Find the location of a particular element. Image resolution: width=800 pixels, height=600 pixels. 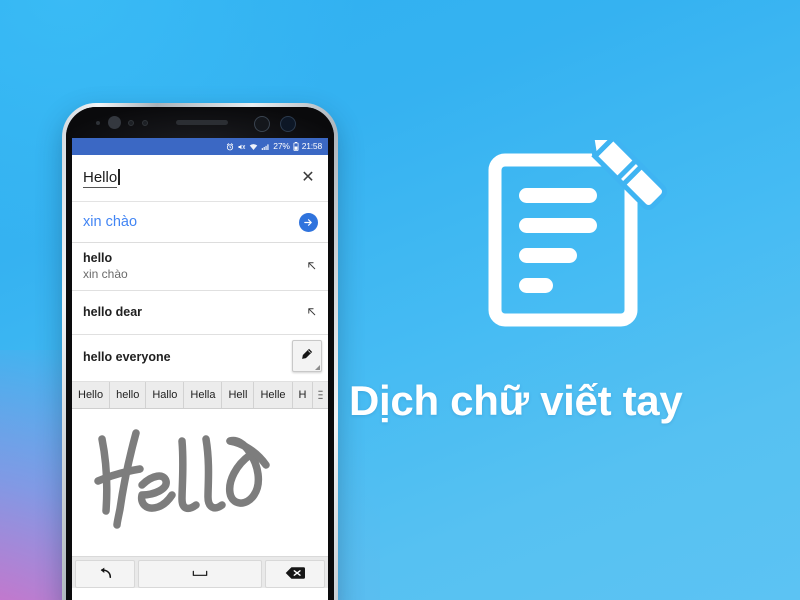

pen-icon is located at coordinates (307, 356).